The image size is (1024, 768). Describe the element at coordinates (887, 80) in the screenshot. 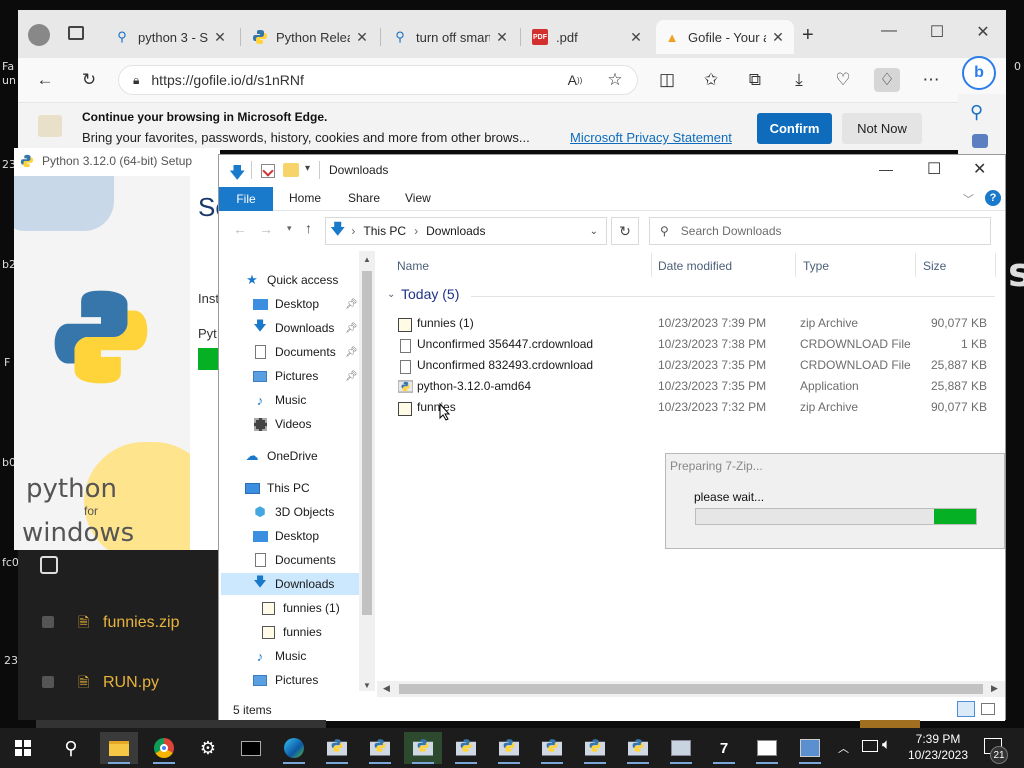

I see `notification-bell-icon: ♢` at that location.